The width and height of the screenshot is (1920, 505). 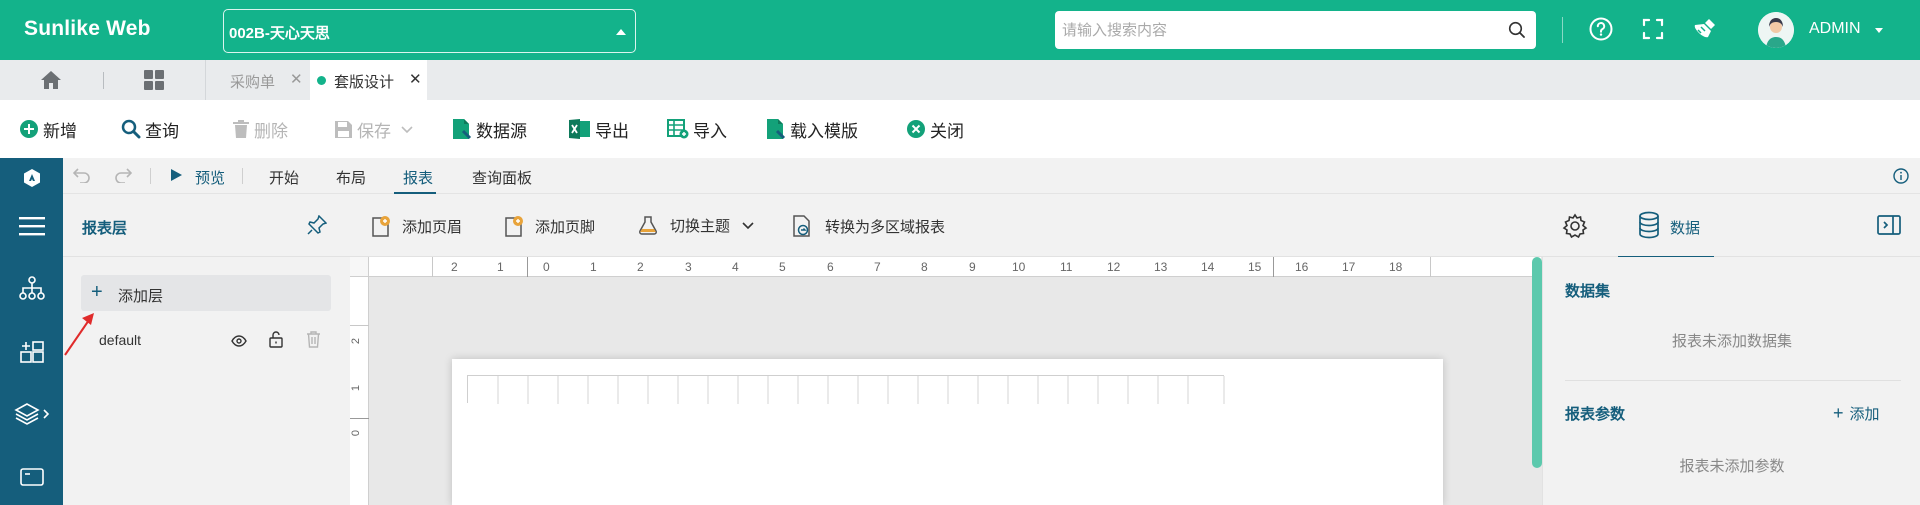 What do you see at coordinates (87, 29) in the screenshot?
I see `brand-logo: Sunlike Web` at bounding box center [87, 29].